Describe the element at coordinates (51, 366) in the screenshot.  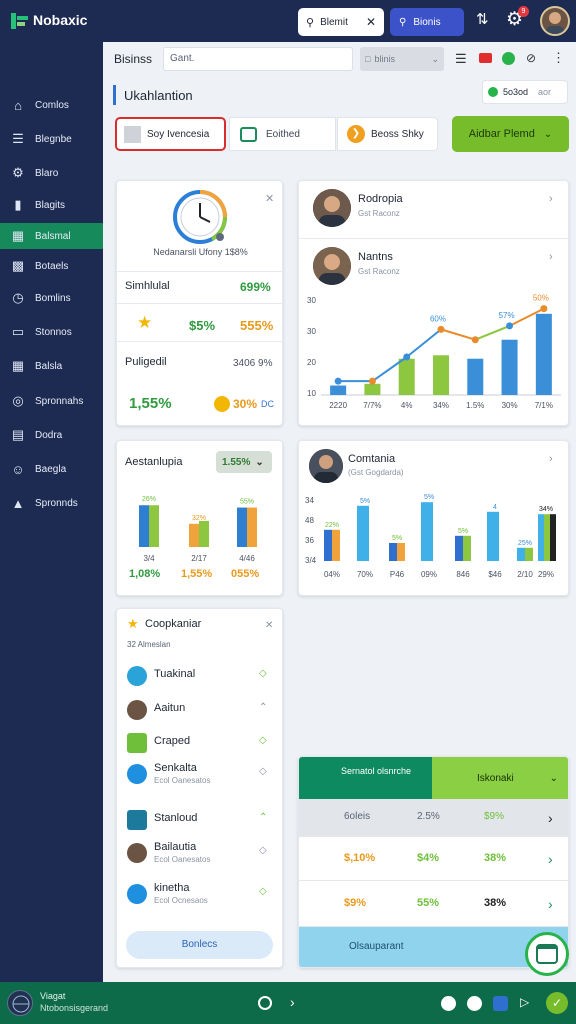
I see `sidebar-item: ▦ Balsla` at that location.